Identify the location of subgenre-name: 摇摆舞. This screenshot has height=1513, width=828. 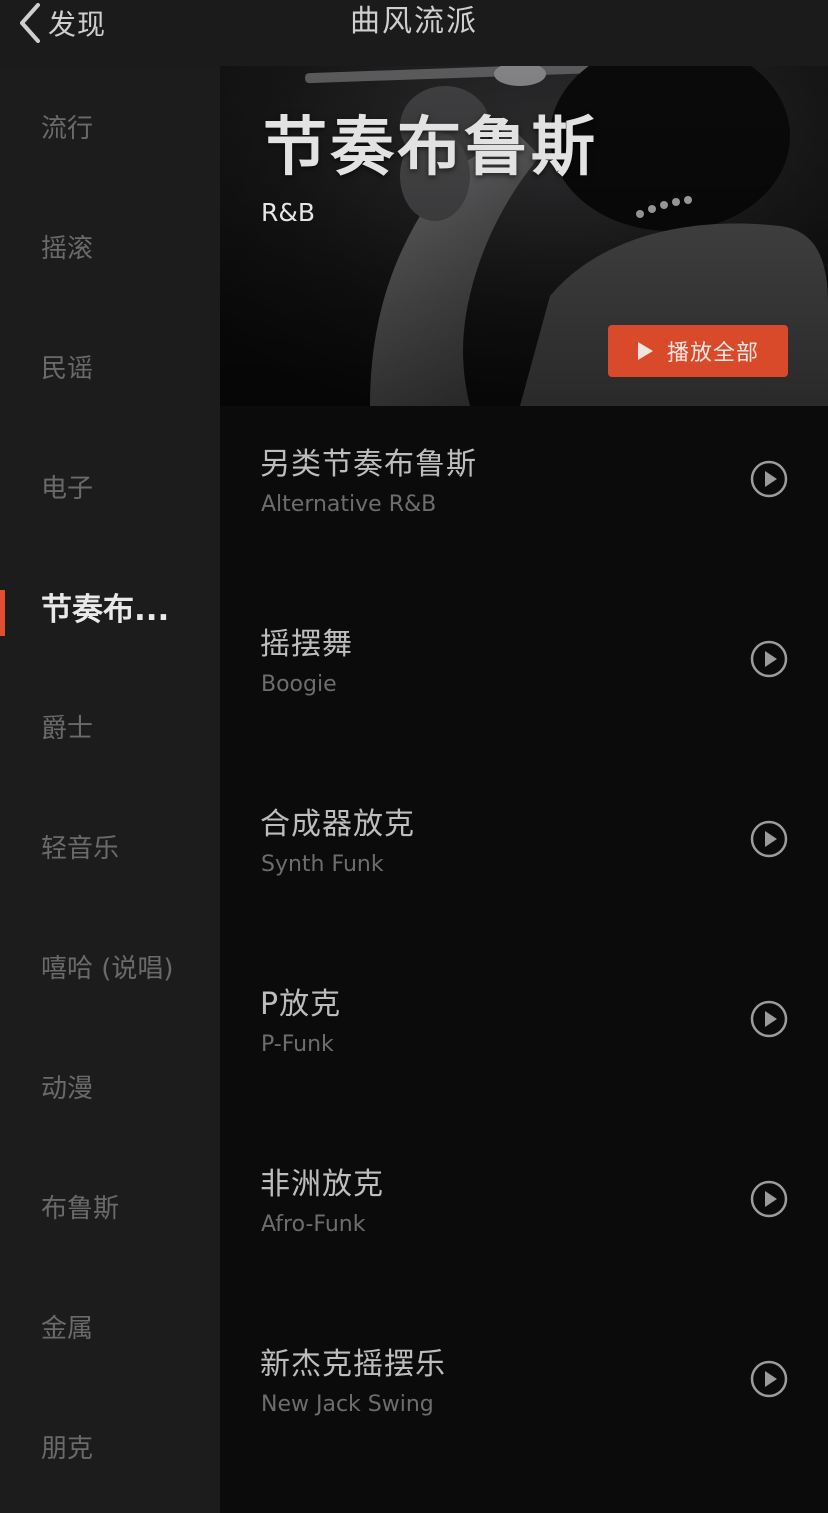
(306, 644).